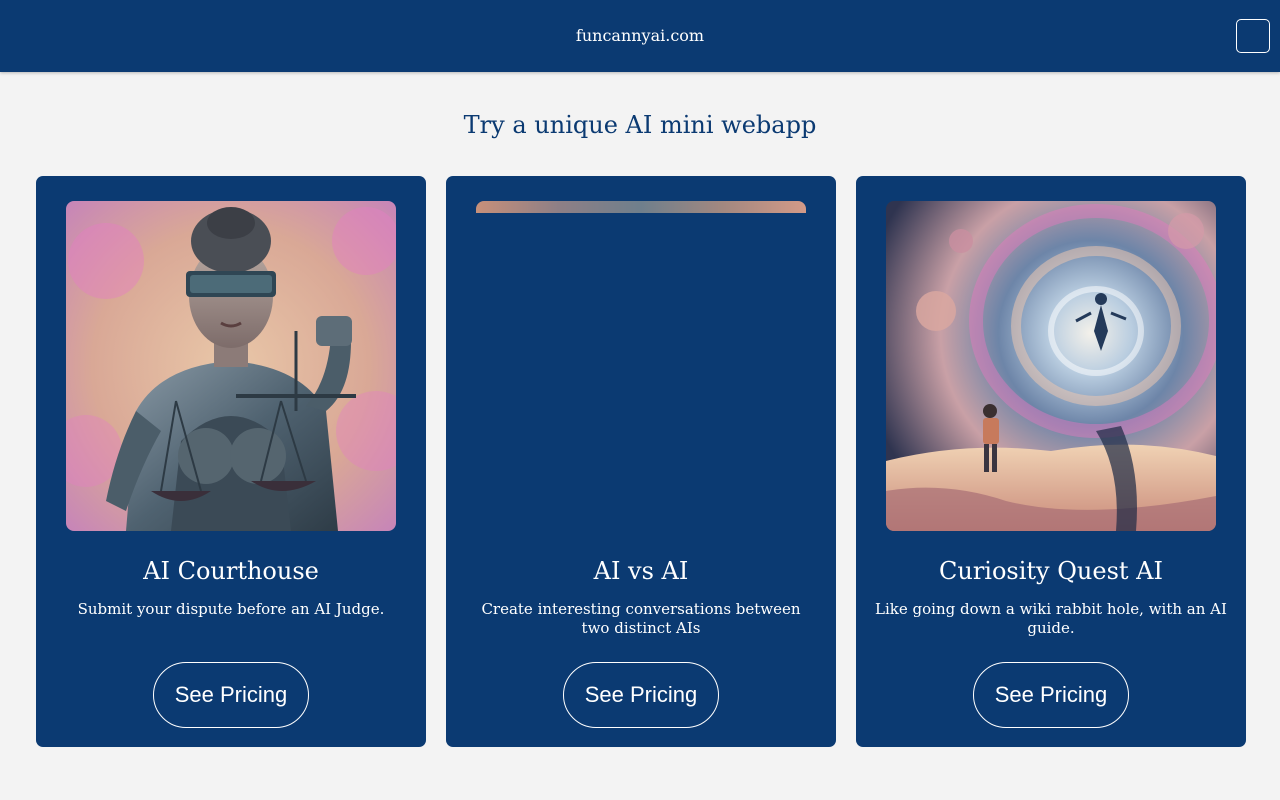 This screenshot has height=800, width=1280. I want to click on ai-vs-ai-image, so click(641, 207).